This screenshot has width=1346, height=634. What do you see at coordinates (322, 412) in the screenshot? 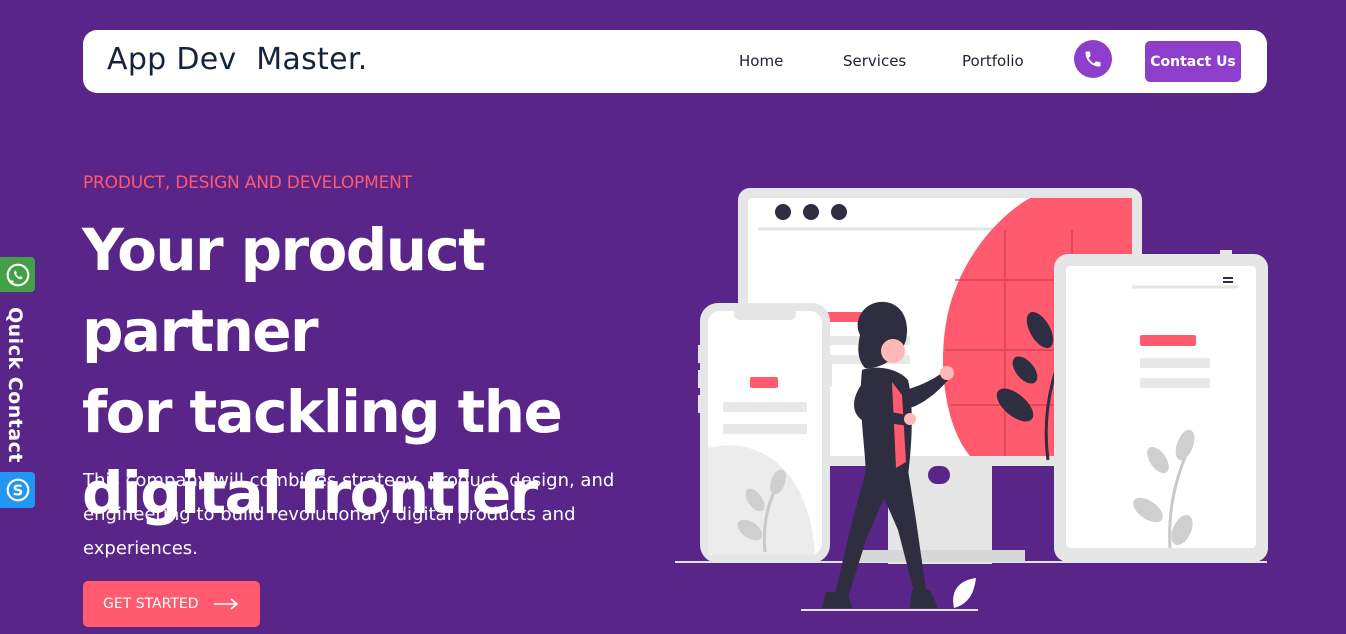
I see `headline-line-2: for tackling the` at bounding box center [322, 412].